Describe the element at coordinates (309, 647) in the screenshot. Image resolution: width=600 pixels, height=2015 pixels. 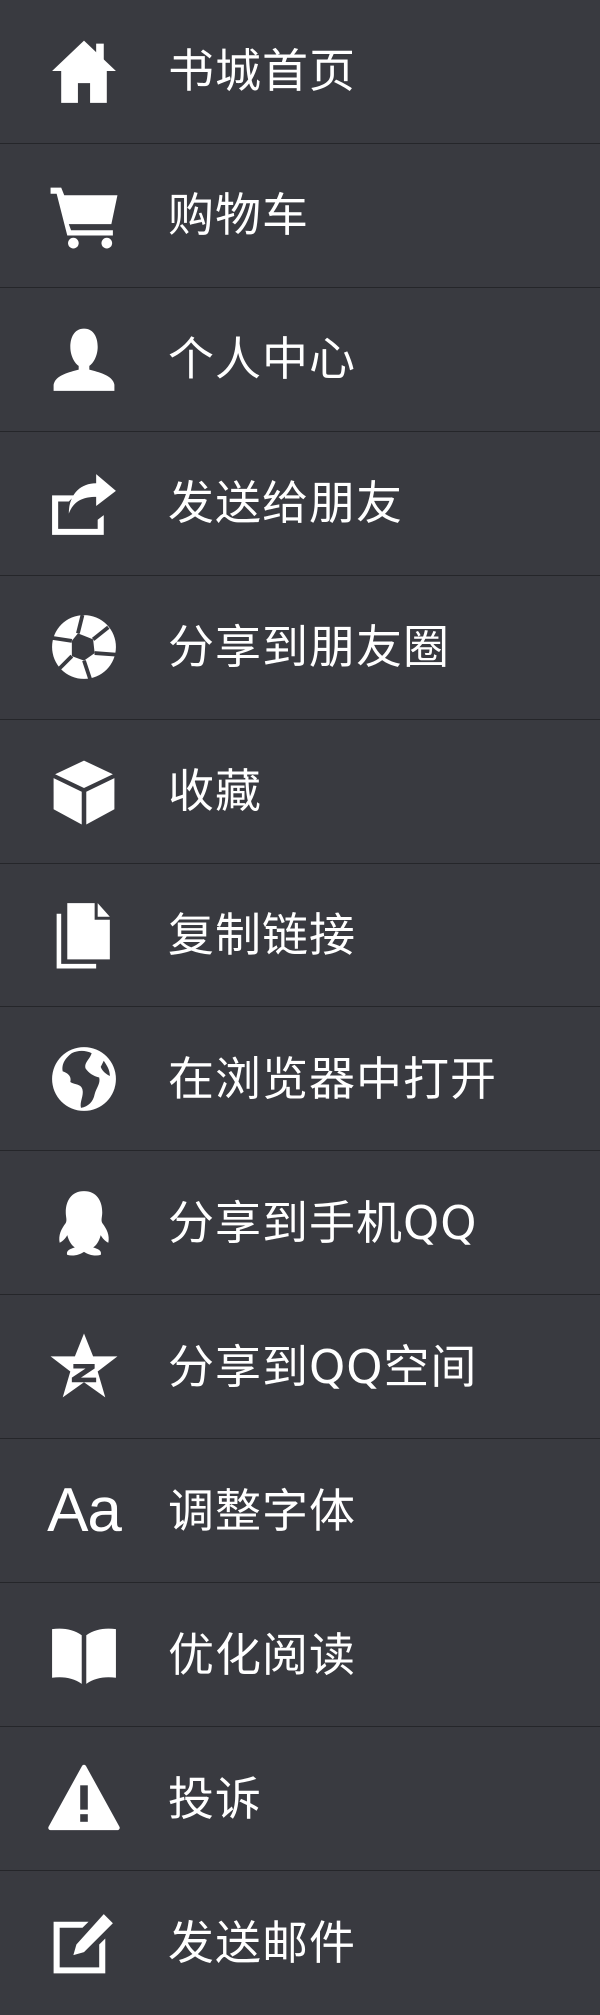
I see `menu-item-label: 分享到朋友圈` at that location.